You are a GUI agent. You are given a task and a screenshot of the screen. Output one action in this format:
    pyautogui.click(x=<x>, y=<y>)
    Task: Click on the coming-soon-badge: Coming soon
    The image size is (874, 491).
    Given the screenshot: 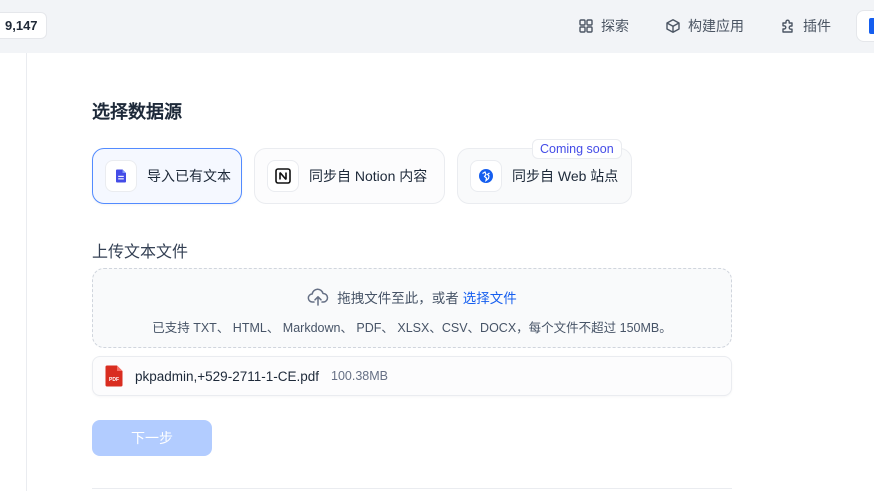 What is the action you would take?
    pyautogui.click(x=577, y=149)
    